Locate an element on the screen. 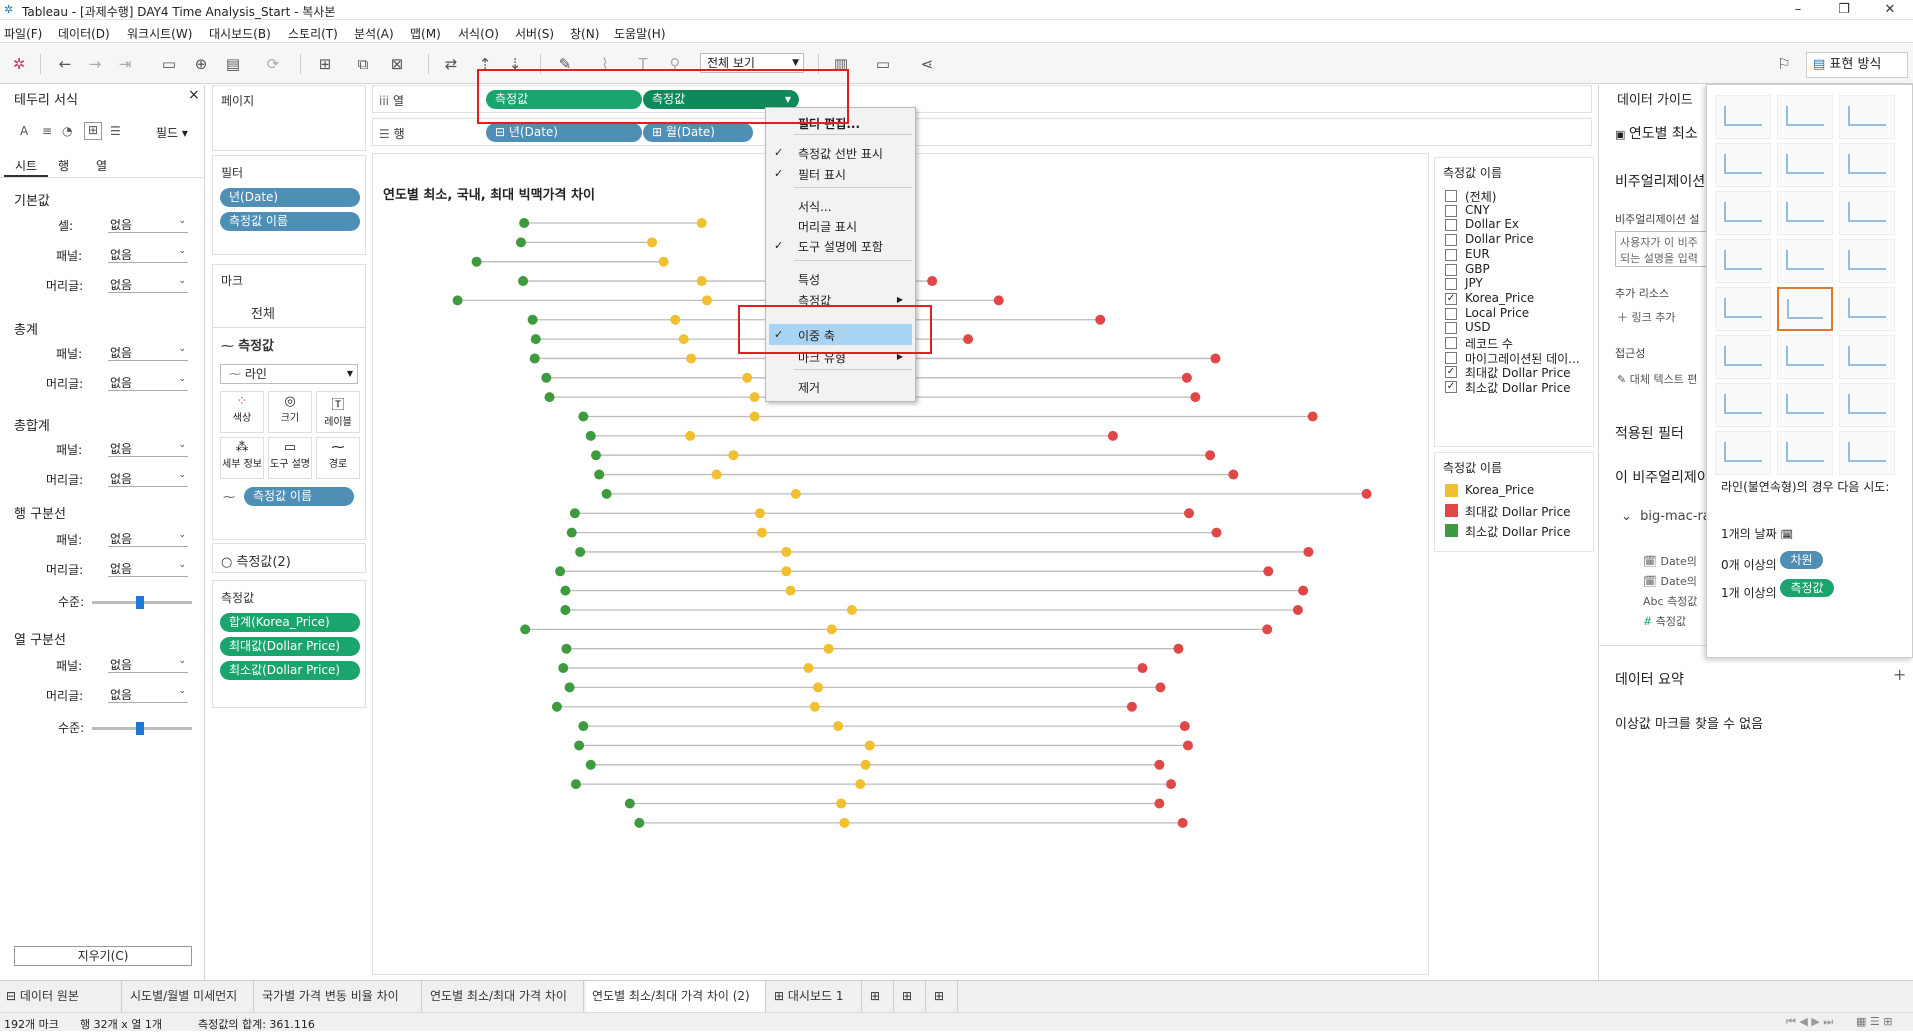 This screenshot has height=1032, width=1913. tab-datasource: ⊟ 데이터 원본 is located at coordinates (61, 996).